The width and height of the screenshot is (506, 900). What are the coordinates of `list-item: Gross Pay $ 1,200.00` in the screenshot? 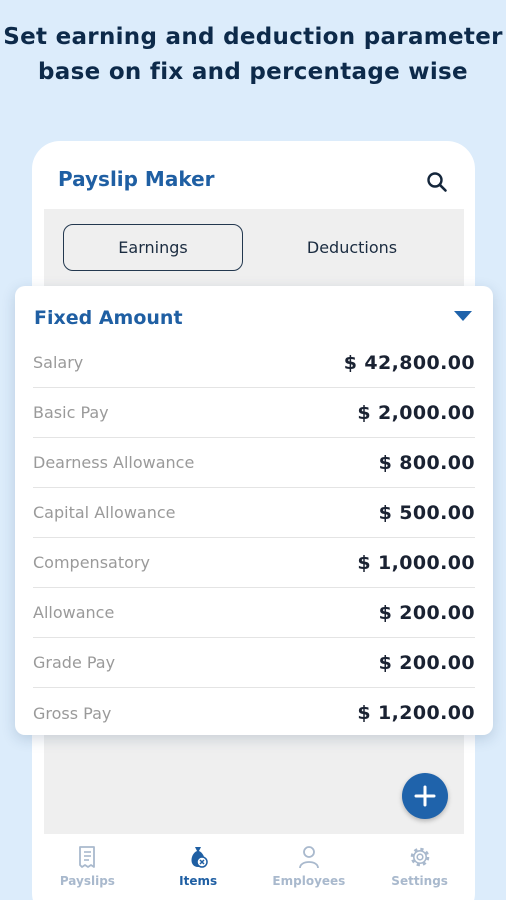 It's located at (254, 713).